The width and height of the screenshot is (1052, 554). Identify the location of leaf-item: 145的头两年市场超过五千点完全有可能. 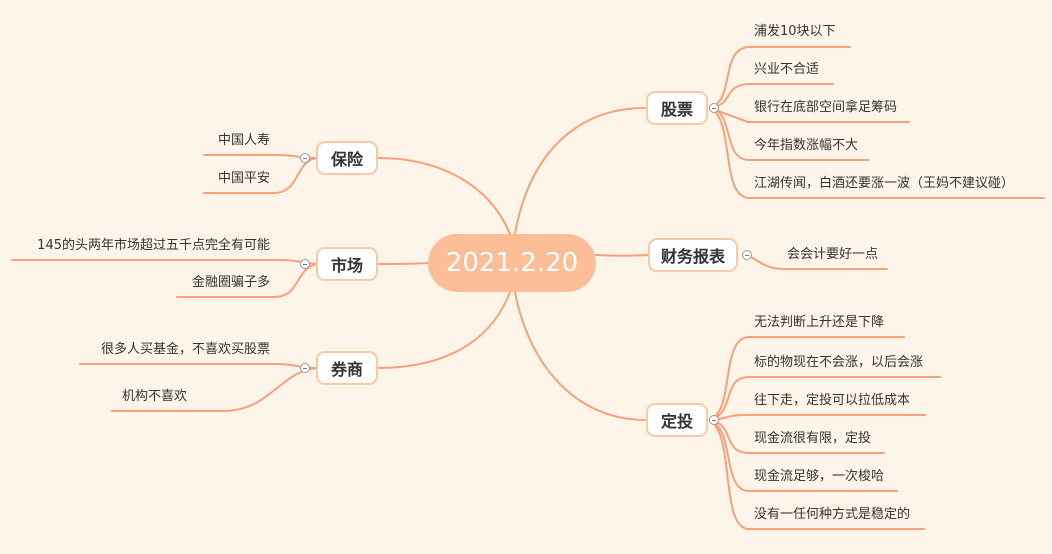
(153, 246).